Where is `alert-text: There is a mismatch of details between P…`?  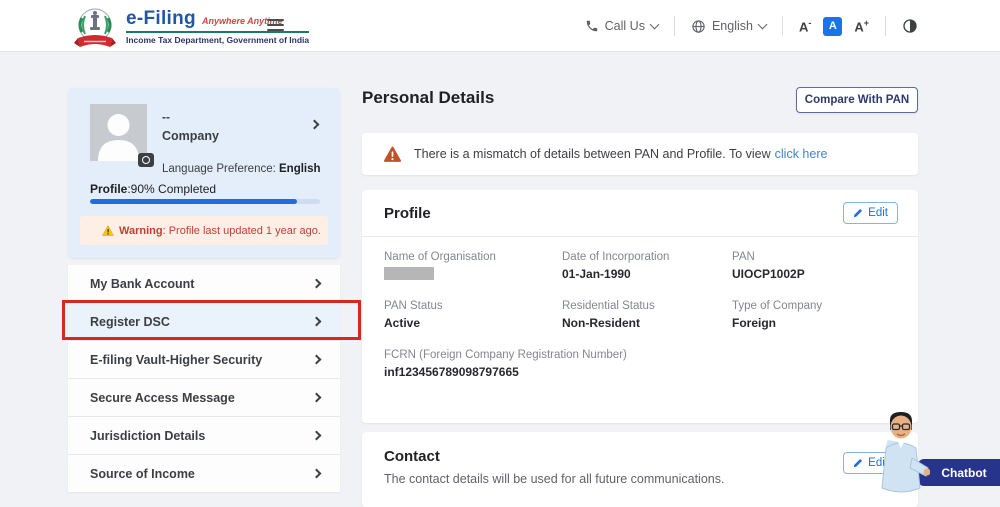
alert-text: There is a mismatch of details between P… is located at coordinates (621, 154).